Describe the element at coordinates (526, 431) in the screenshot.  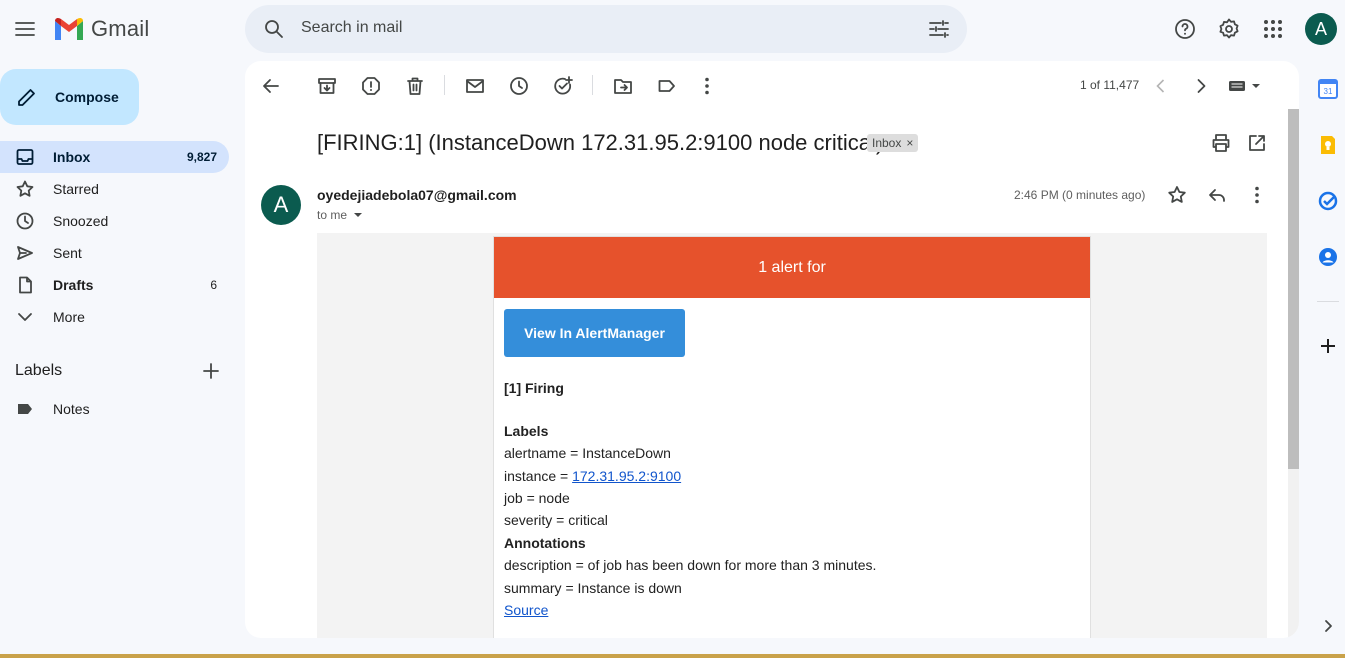
I see `labels-section-title: Labels` at that location.